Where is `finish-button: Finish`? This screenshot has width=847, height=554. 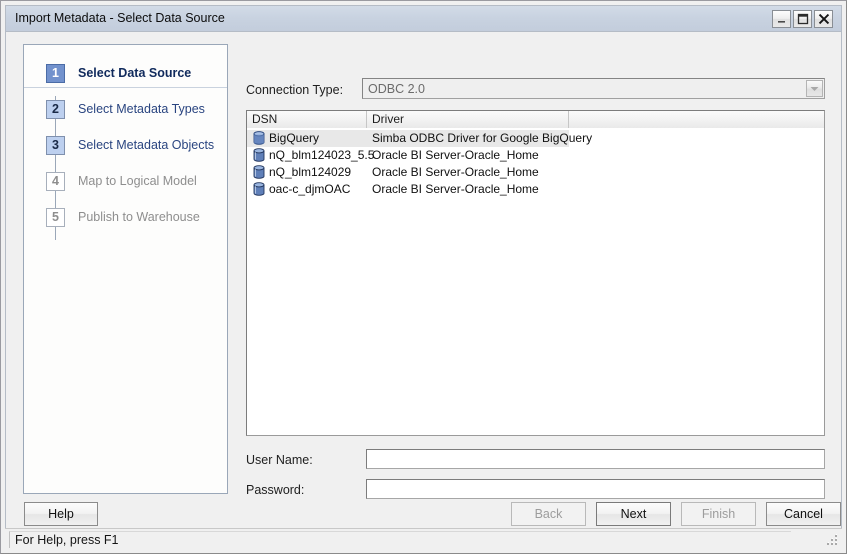
finish-button: Finish is located at coordinates (718, 514).